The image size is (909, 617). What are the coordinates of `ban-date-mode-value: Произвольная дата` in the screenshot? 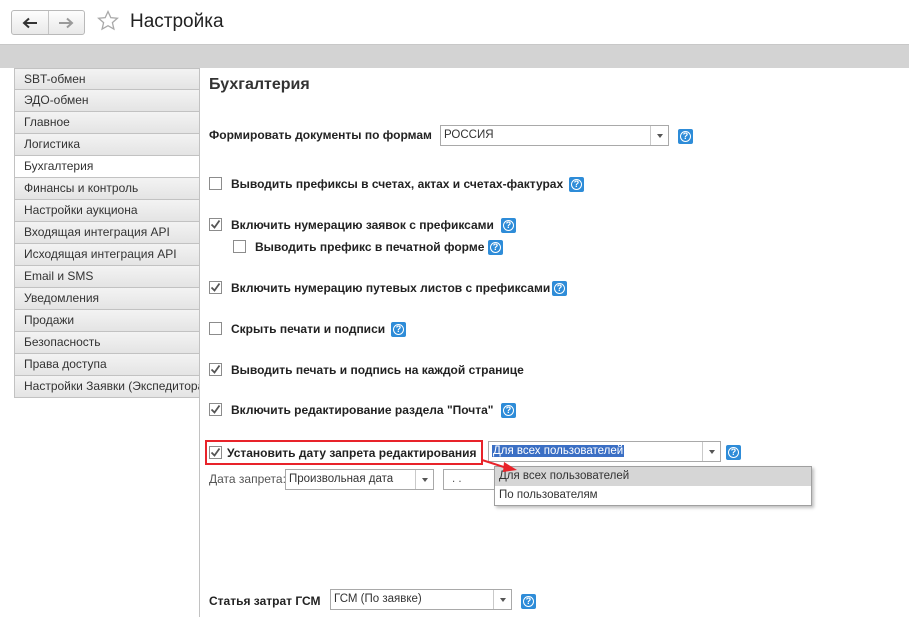 It's located at (341, 479).